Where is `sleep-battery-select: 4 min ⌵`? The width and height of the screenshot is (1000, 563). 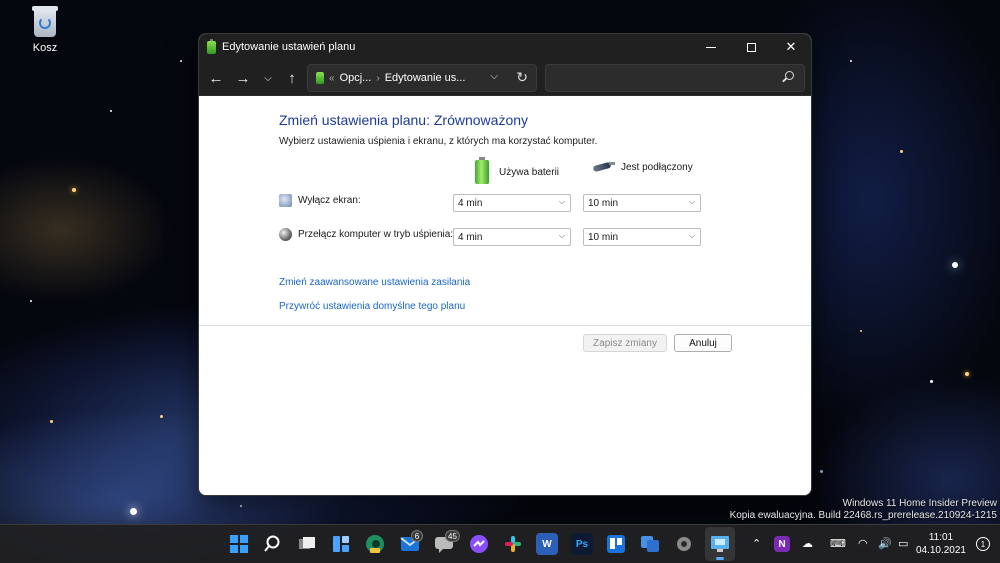 sleep-battery-select: 4 min ⌵ is located at coordinates (512, 237).